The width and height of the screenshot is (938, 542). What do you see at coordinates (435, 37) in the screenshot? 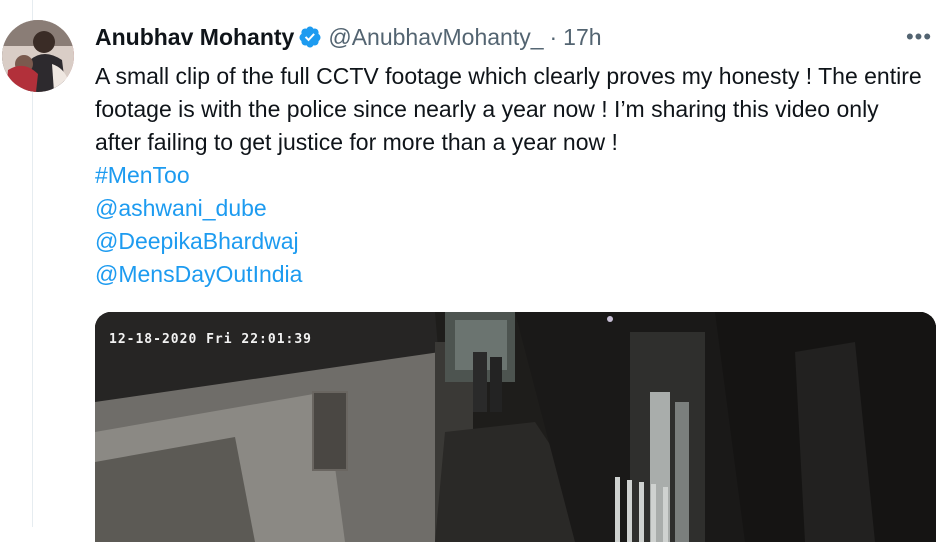
I see `author-handle: @AnubhavMohanty_` at bounding box center [435, 37].